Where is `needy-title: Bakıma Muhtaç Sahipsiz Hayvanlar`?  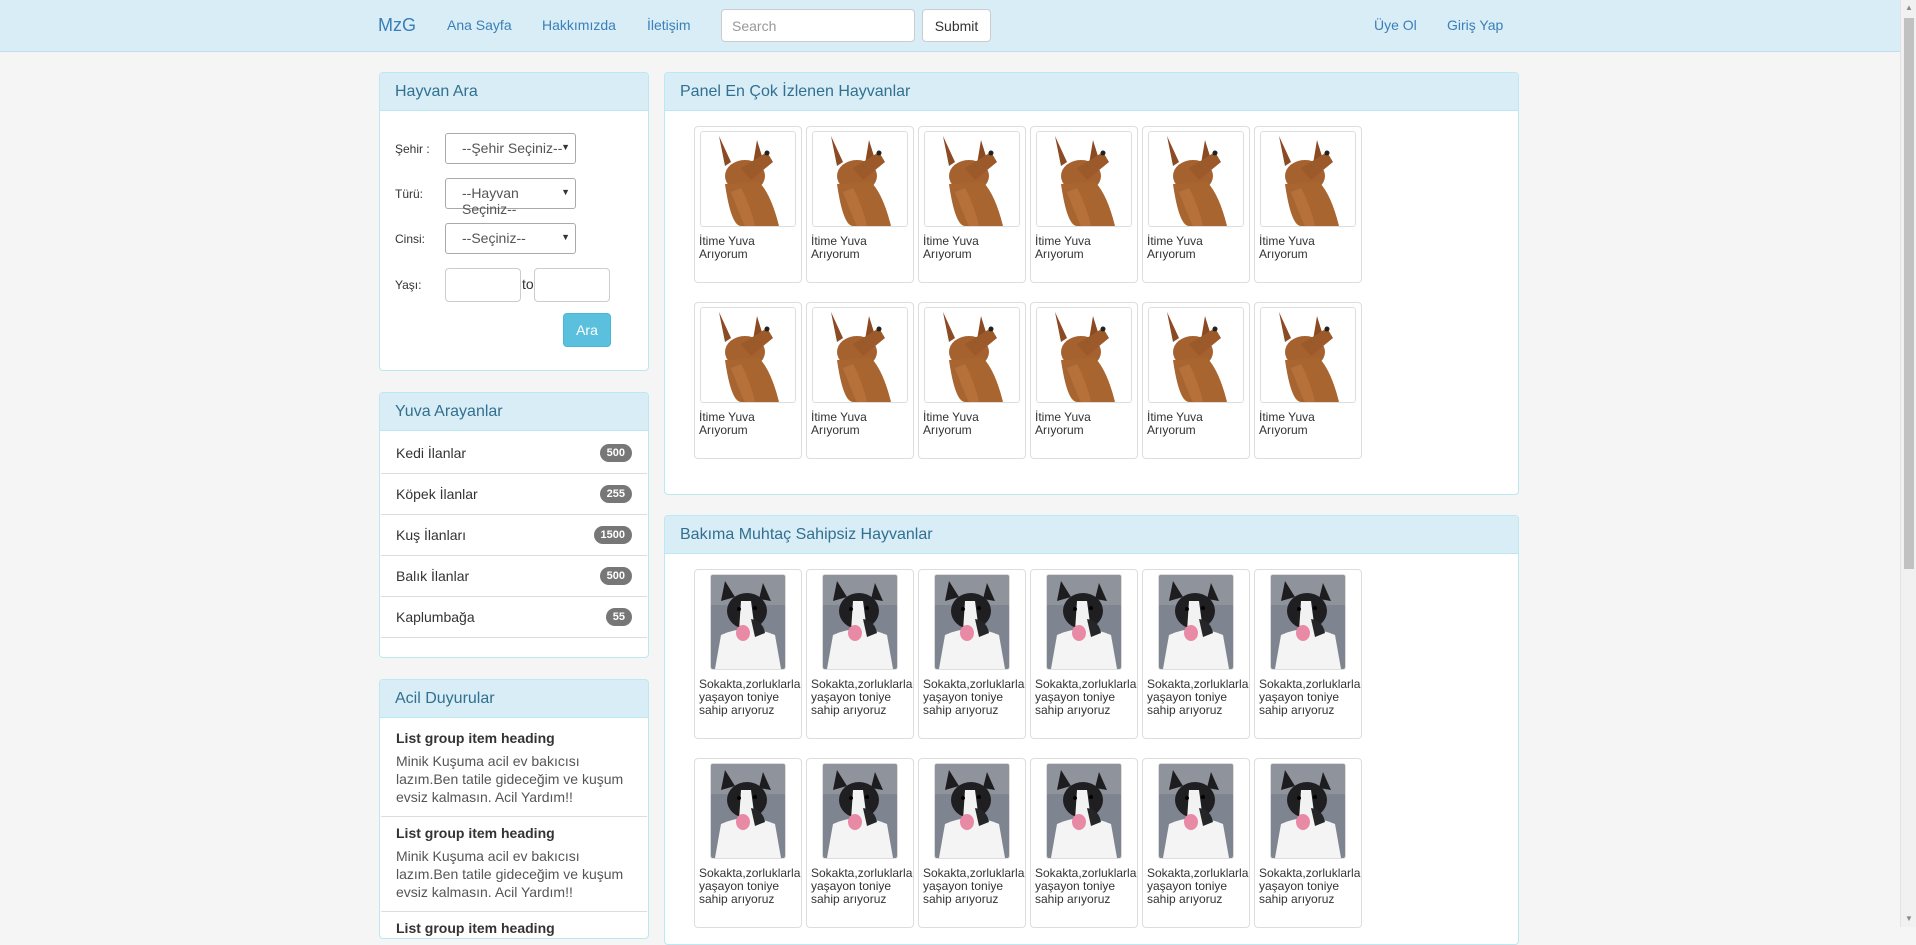 needy-title: Bakıma Muhtaç Sahipsiz Hayvanlar is located at coordinates (1091, 535).